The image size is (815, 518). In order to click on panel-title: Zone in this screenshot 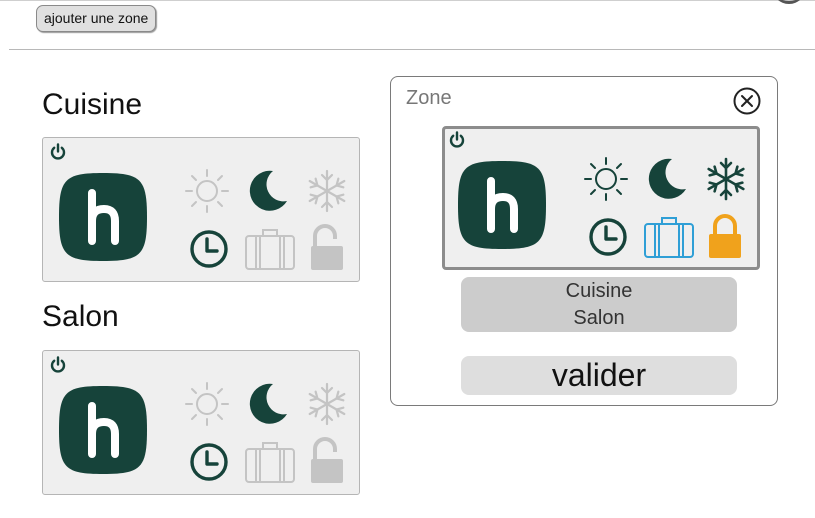, I will do `click(429, 98)`.